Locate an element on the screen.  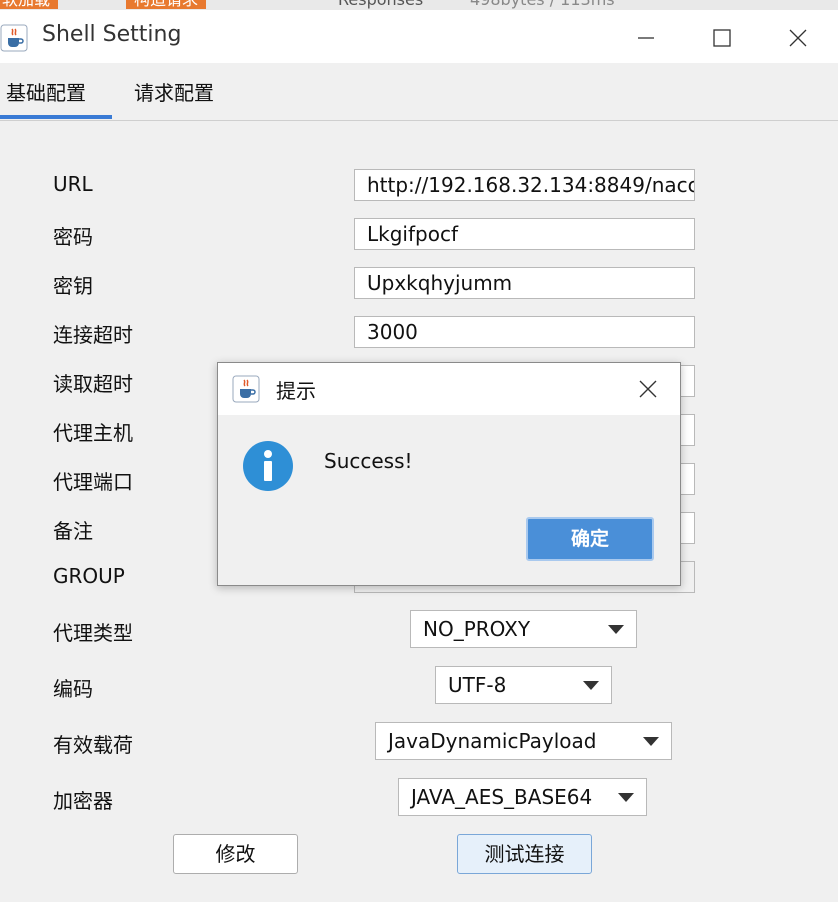
encoding-value: UTF-8 is located at coordinates (477, 685).